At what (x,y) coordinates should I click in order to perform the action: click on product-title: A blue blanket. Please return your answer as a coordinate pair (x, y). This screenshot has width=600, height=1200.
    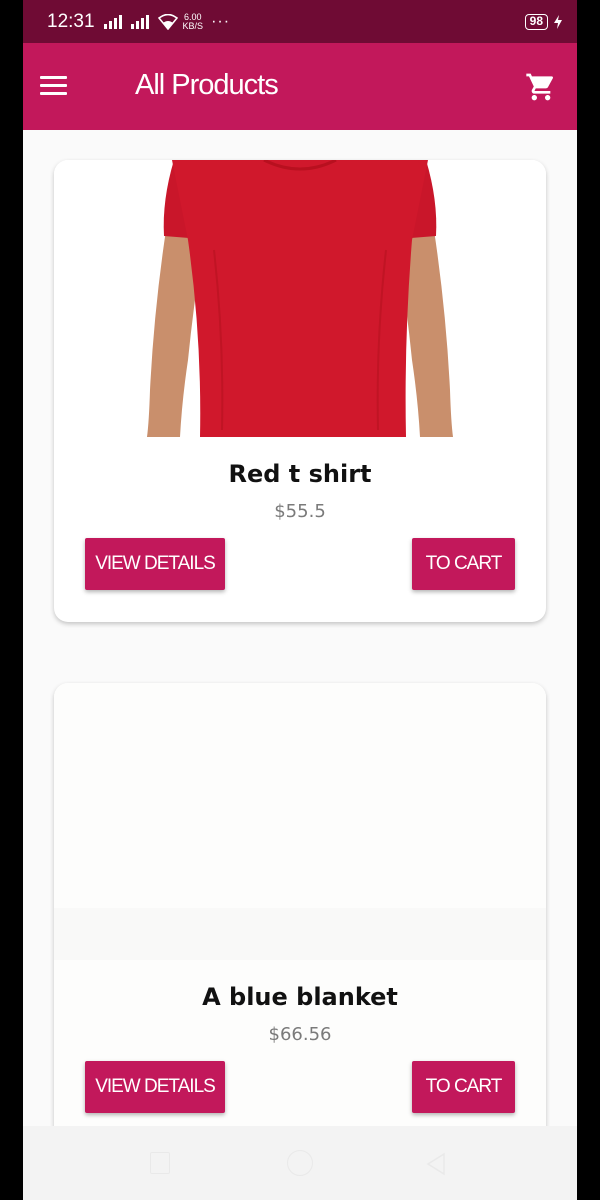
    Looking at the image, I should click on (300, 997).